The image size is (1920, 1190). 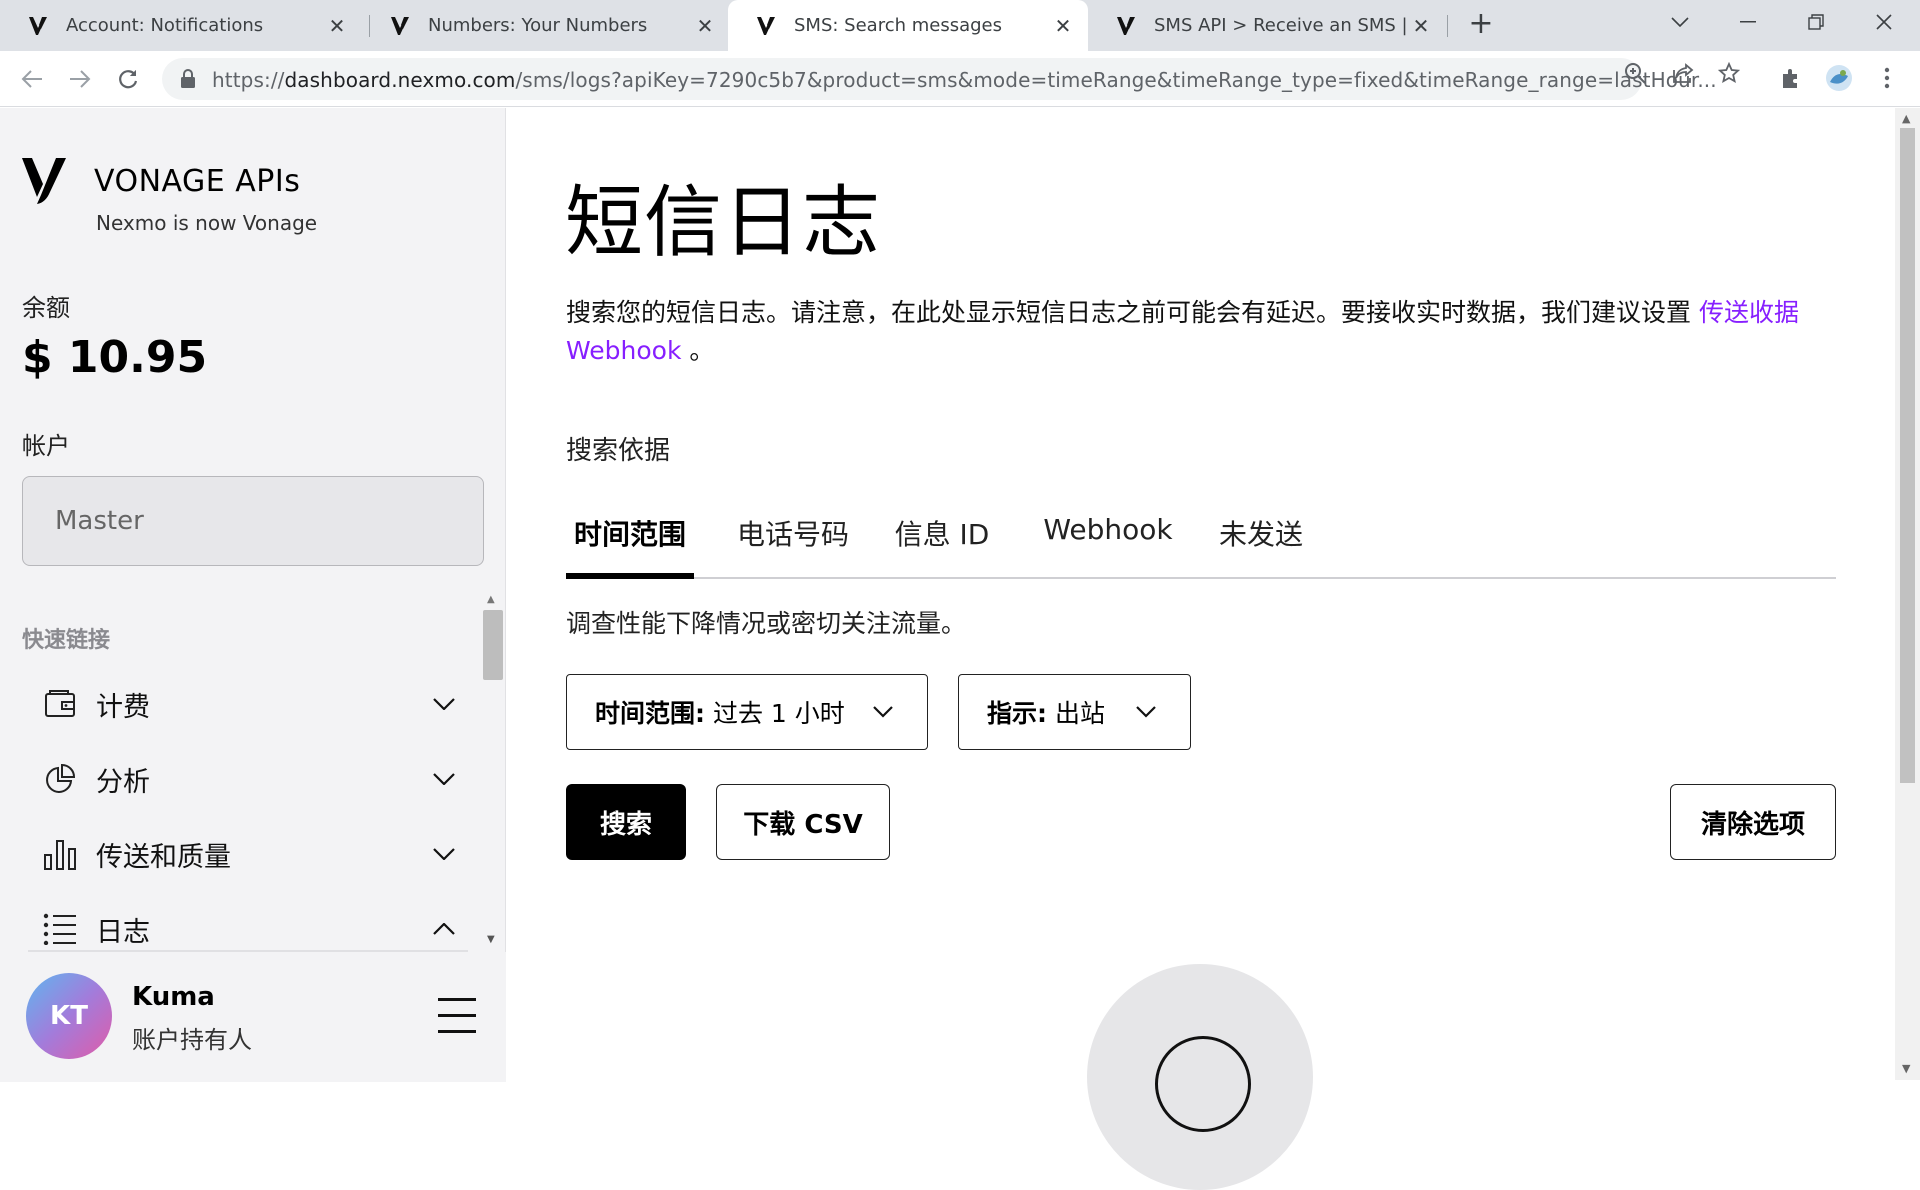 I want to click on sidebar-item-label: 计费, so click(x=123, y=707).